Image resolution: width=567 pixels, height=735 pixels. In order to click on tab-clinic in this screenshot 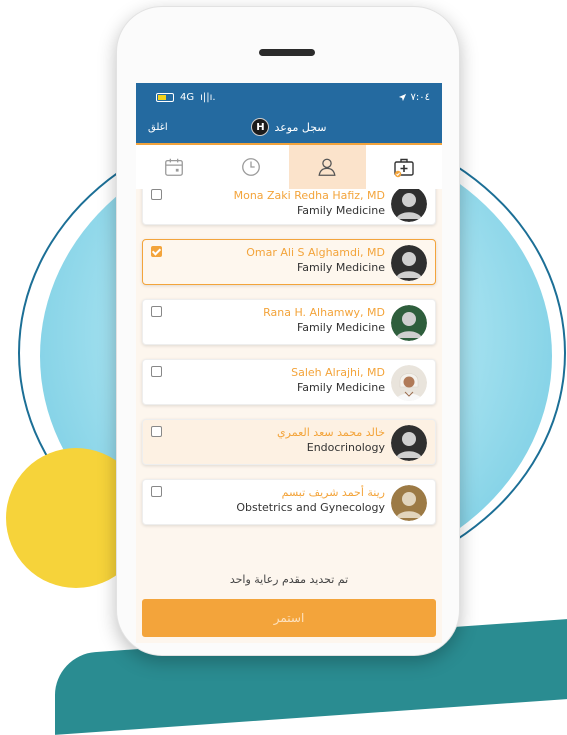, I will do `click(404, 167)`.